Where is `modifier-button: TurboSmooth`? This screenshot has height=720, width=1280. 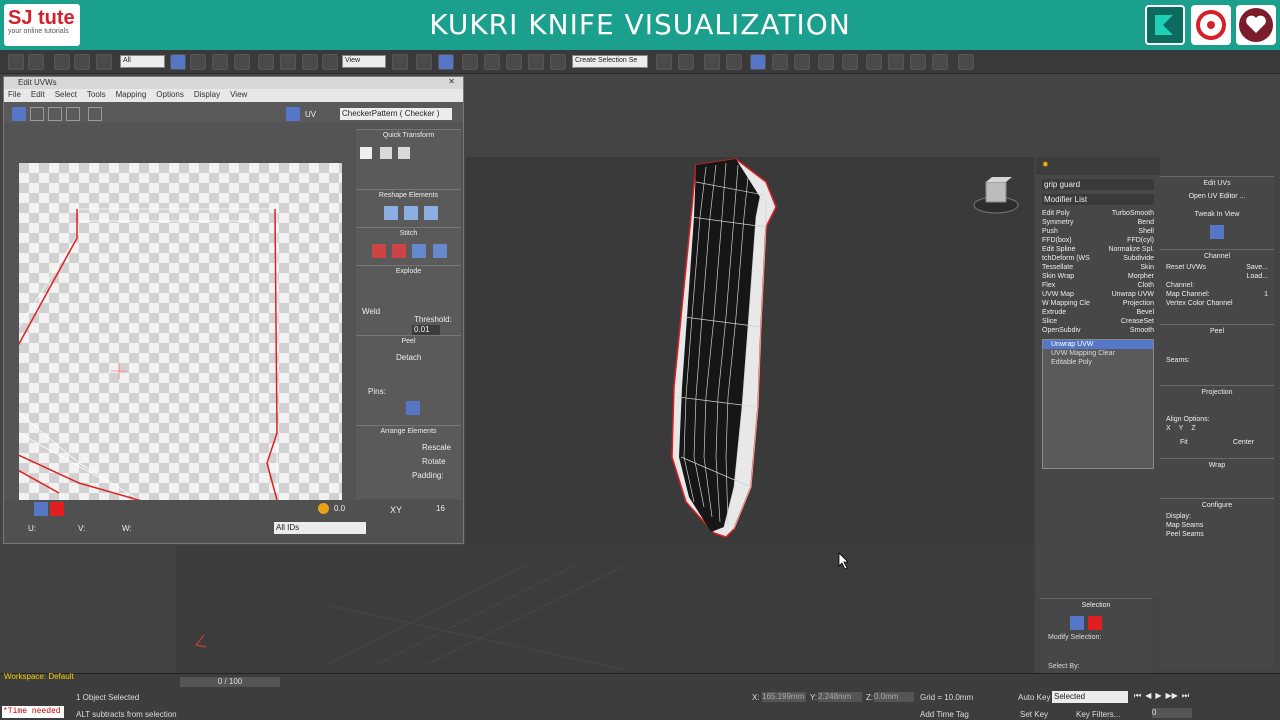 modifier-button: TurboSmooth is located at coordinates (1133, 213).